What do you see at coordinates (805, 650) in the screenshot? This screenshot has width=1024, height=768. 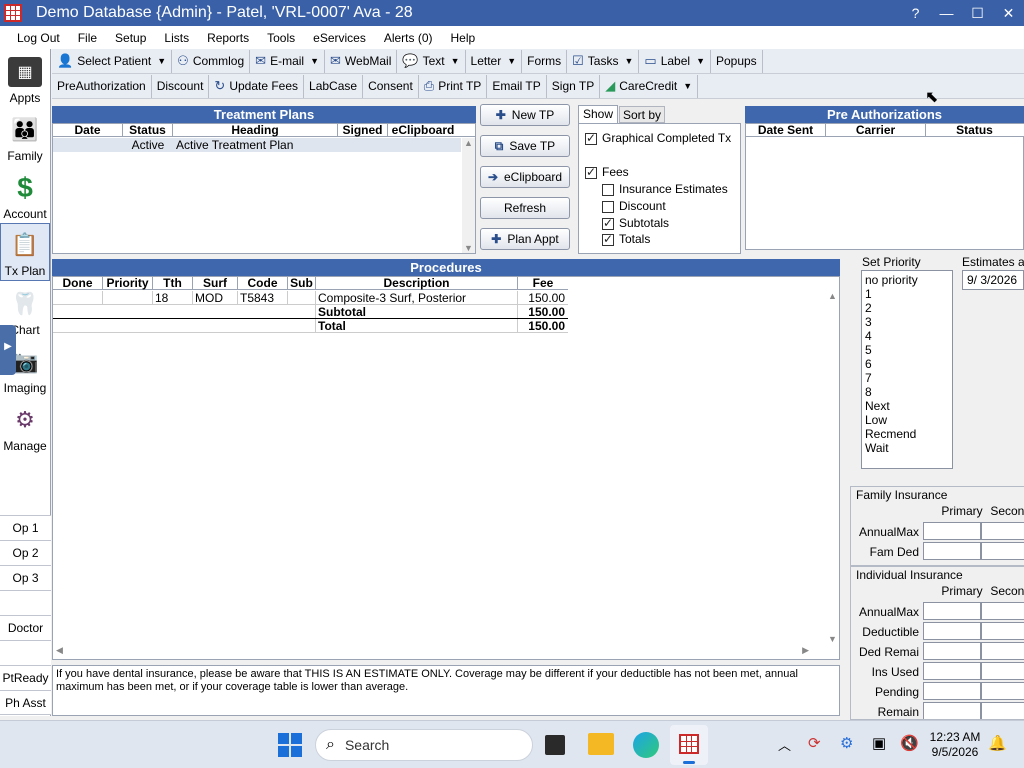 I see `scroll-right-icon: ▶` at bounding box center [805, 650].